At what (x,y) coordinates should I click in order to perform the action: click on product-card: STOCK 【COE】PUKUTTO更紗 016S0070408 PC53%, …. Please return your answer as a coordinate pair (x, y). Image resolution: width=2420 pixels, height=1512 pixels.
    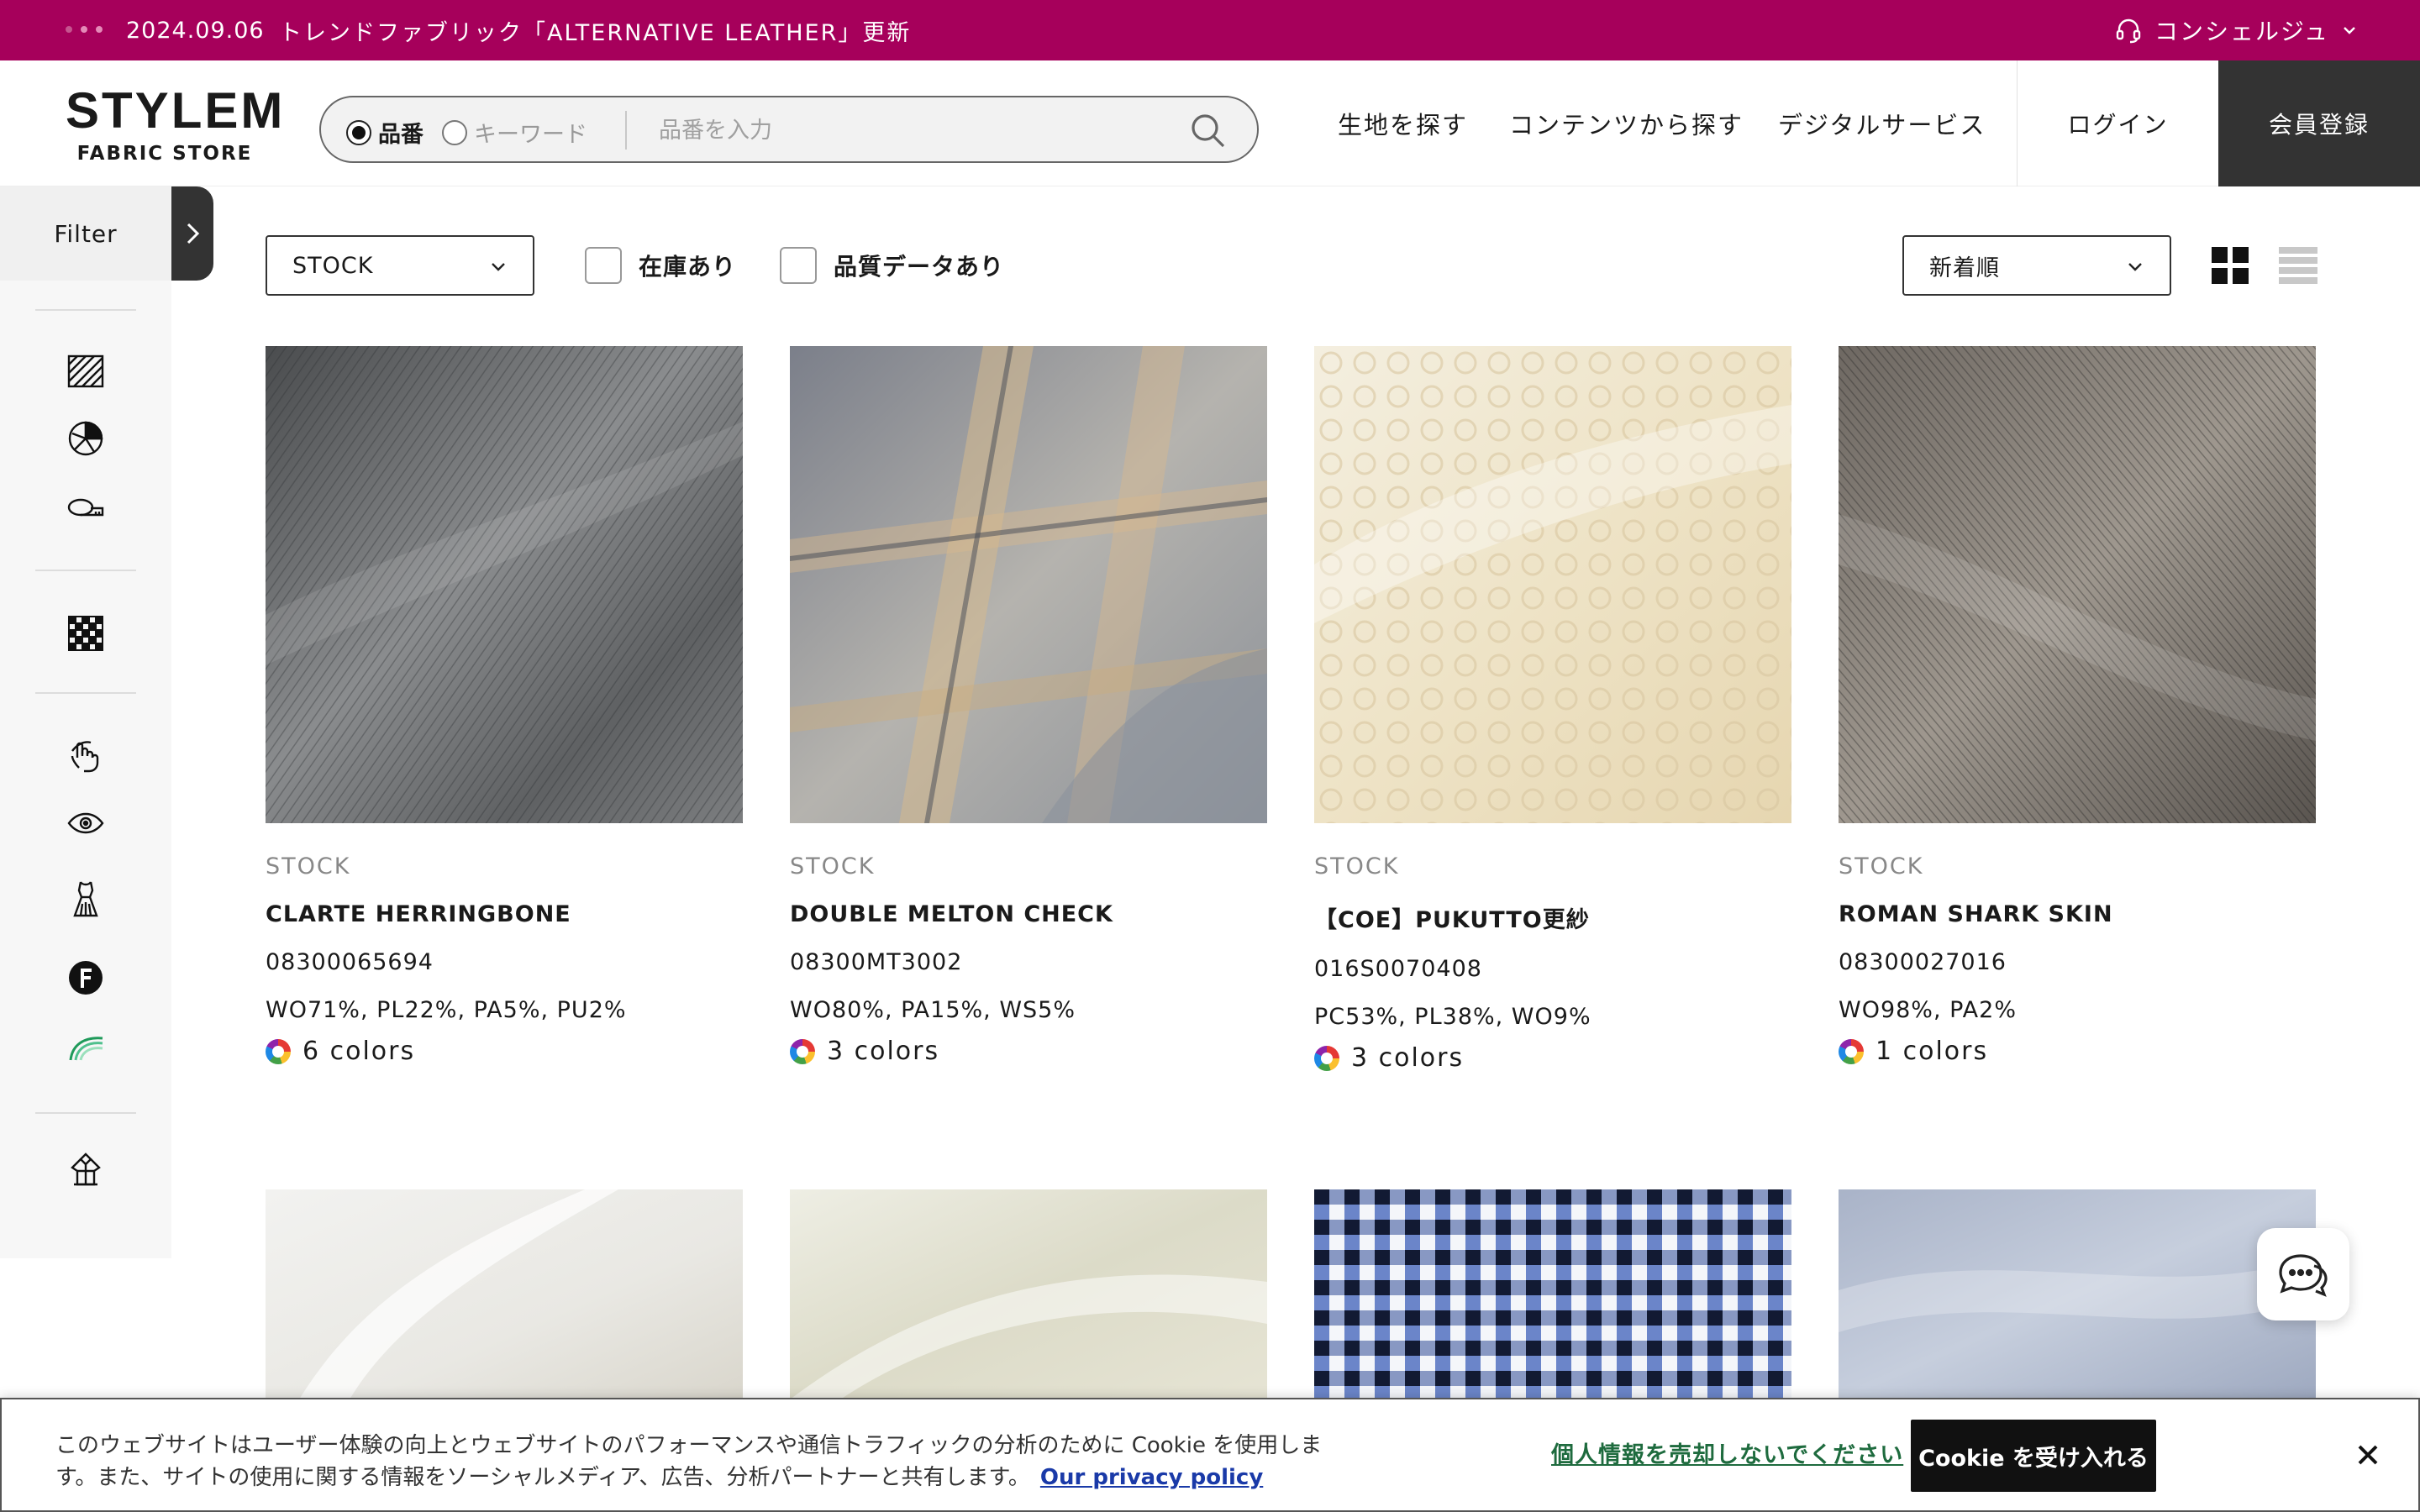
    Looking at the image, I should click on (1553, 709).